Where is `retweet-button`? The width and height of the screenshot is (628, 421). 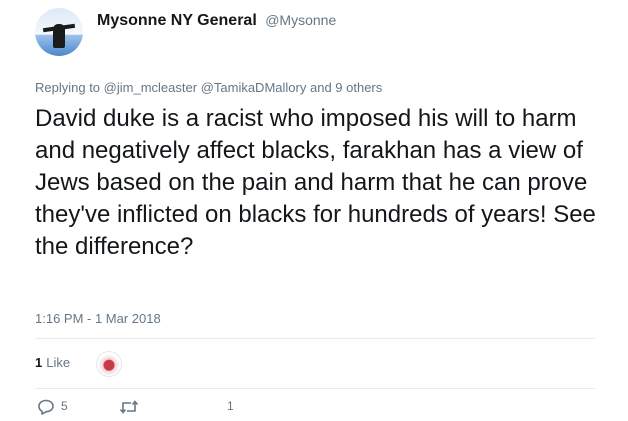 retweet-button is located at coordinates (129, 407).